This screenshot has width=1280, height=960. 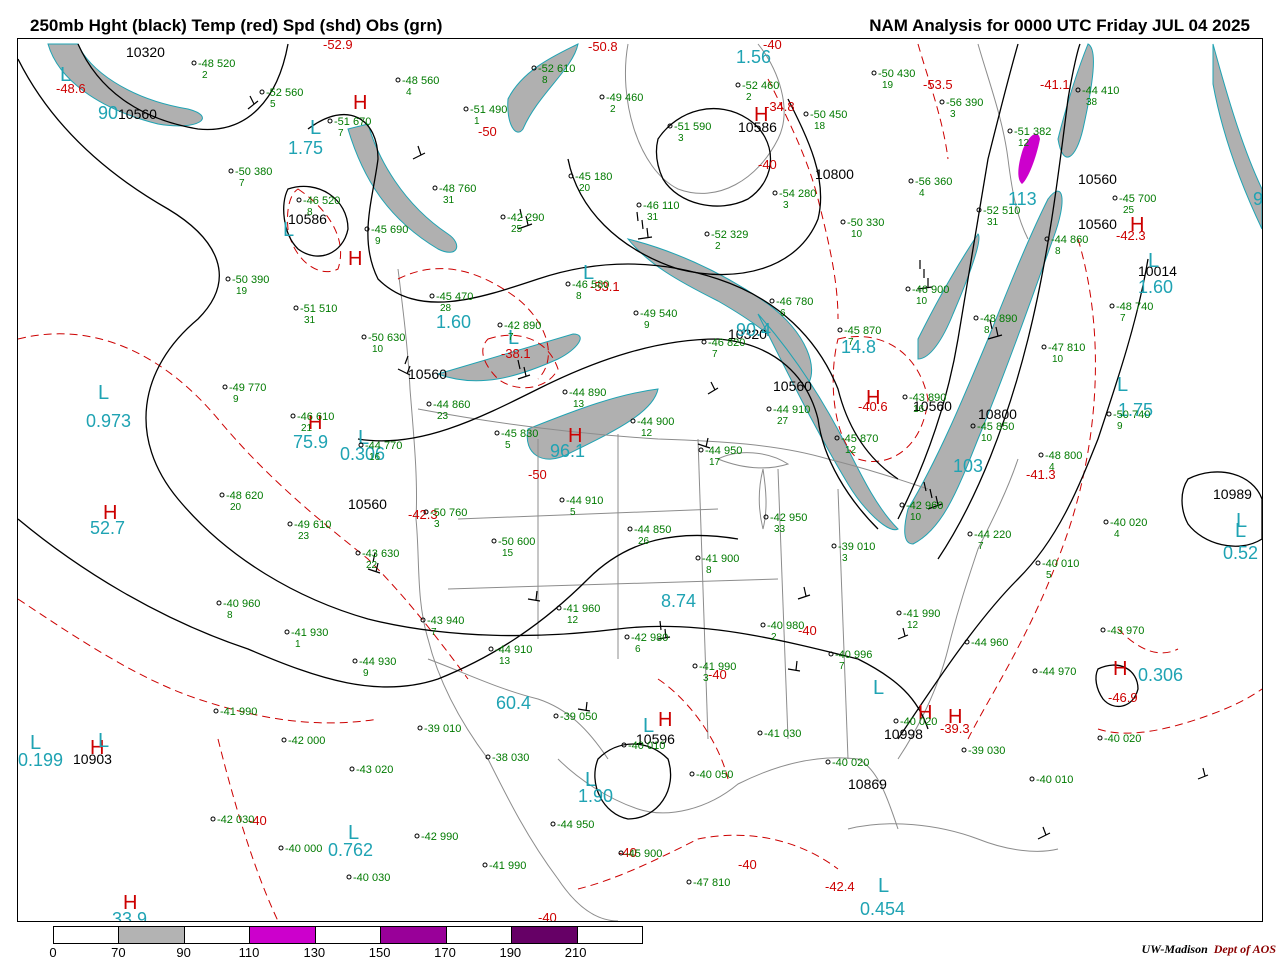 I want to click on observation-subvalue: 23, so click(x=443, y=416).